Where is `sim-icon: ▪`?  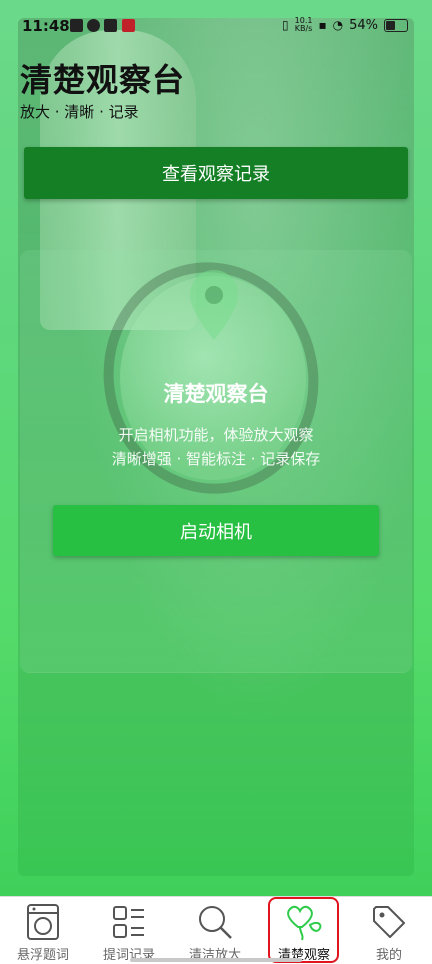
sim-icon: ▪ is located at coordinates (322, 25).